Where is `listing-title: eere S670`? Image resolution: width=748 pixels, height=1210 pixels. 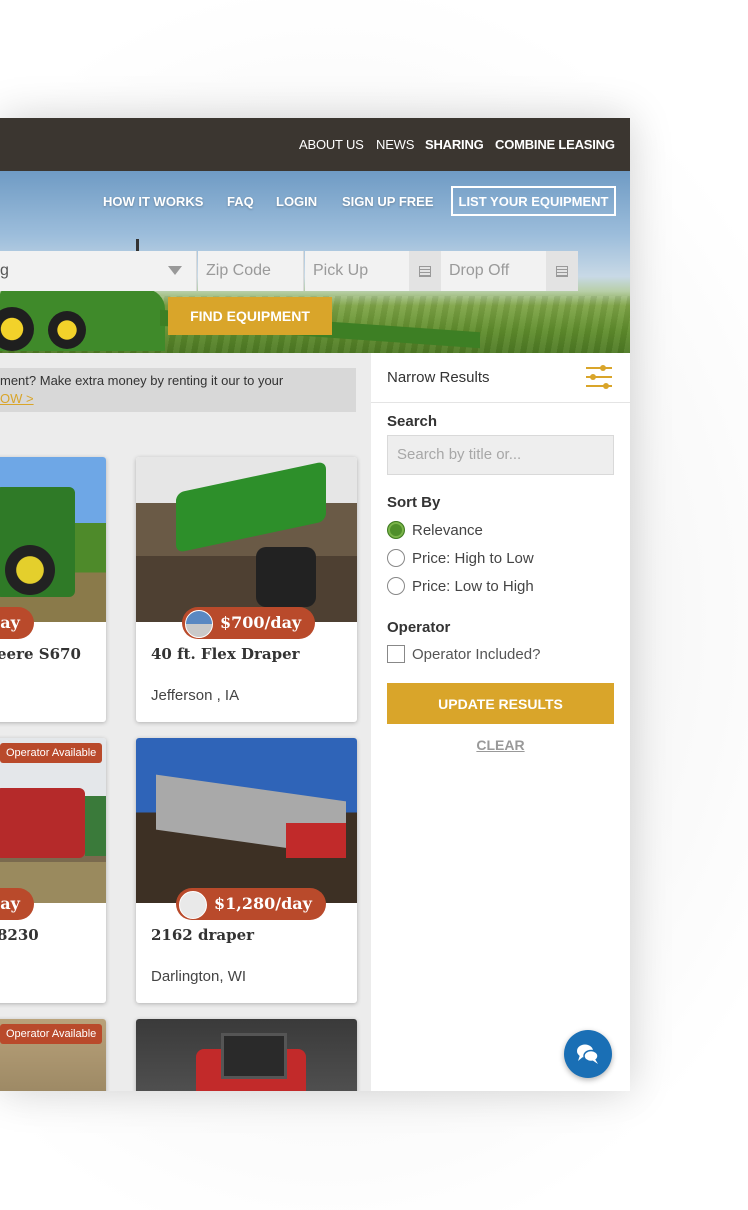 listing-title: eere S670 is located at coordinates (40, 654).